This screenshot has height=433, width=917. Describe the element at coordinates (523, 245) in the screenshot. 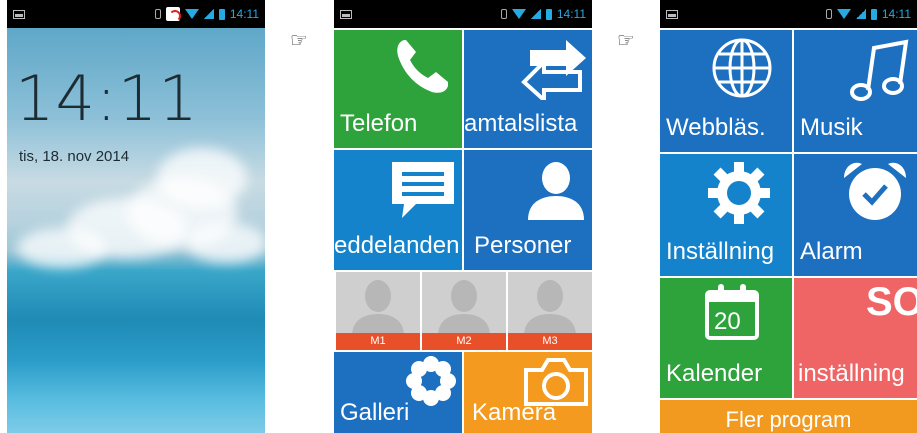

I see `contacts-label: Personer` at that location.